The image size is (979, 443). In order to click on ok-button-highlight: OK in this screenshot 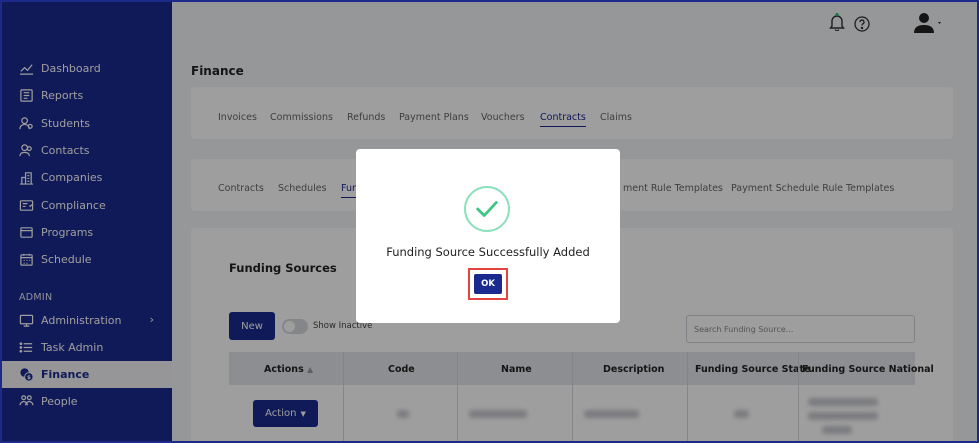, I will do `click(488, 284)`.